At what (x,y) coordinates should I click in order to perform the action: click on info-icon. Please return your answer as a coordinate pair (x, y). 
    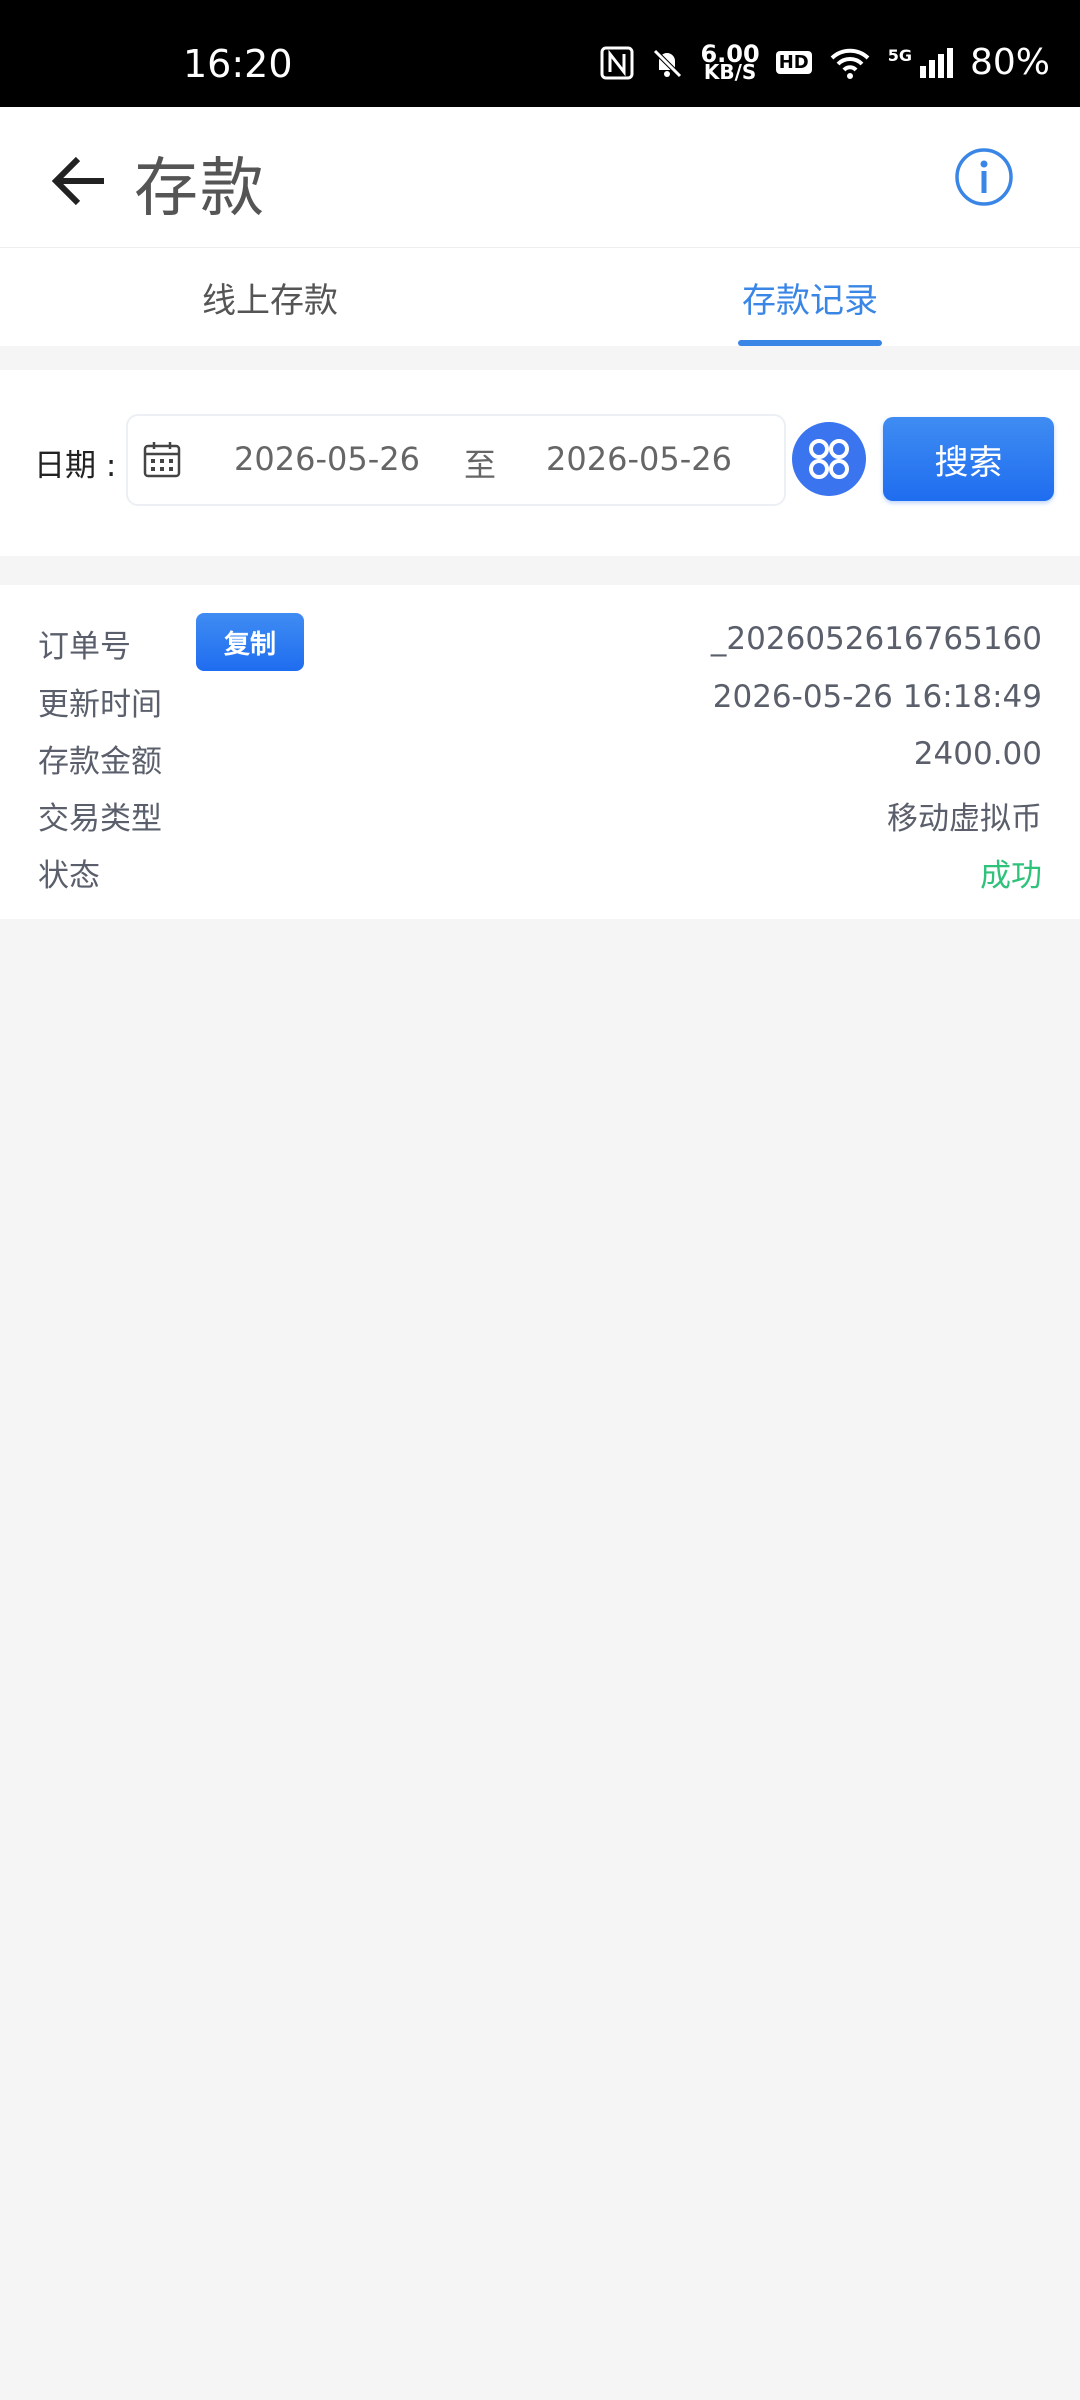
    Looking at the image, I should click on (984, 177).